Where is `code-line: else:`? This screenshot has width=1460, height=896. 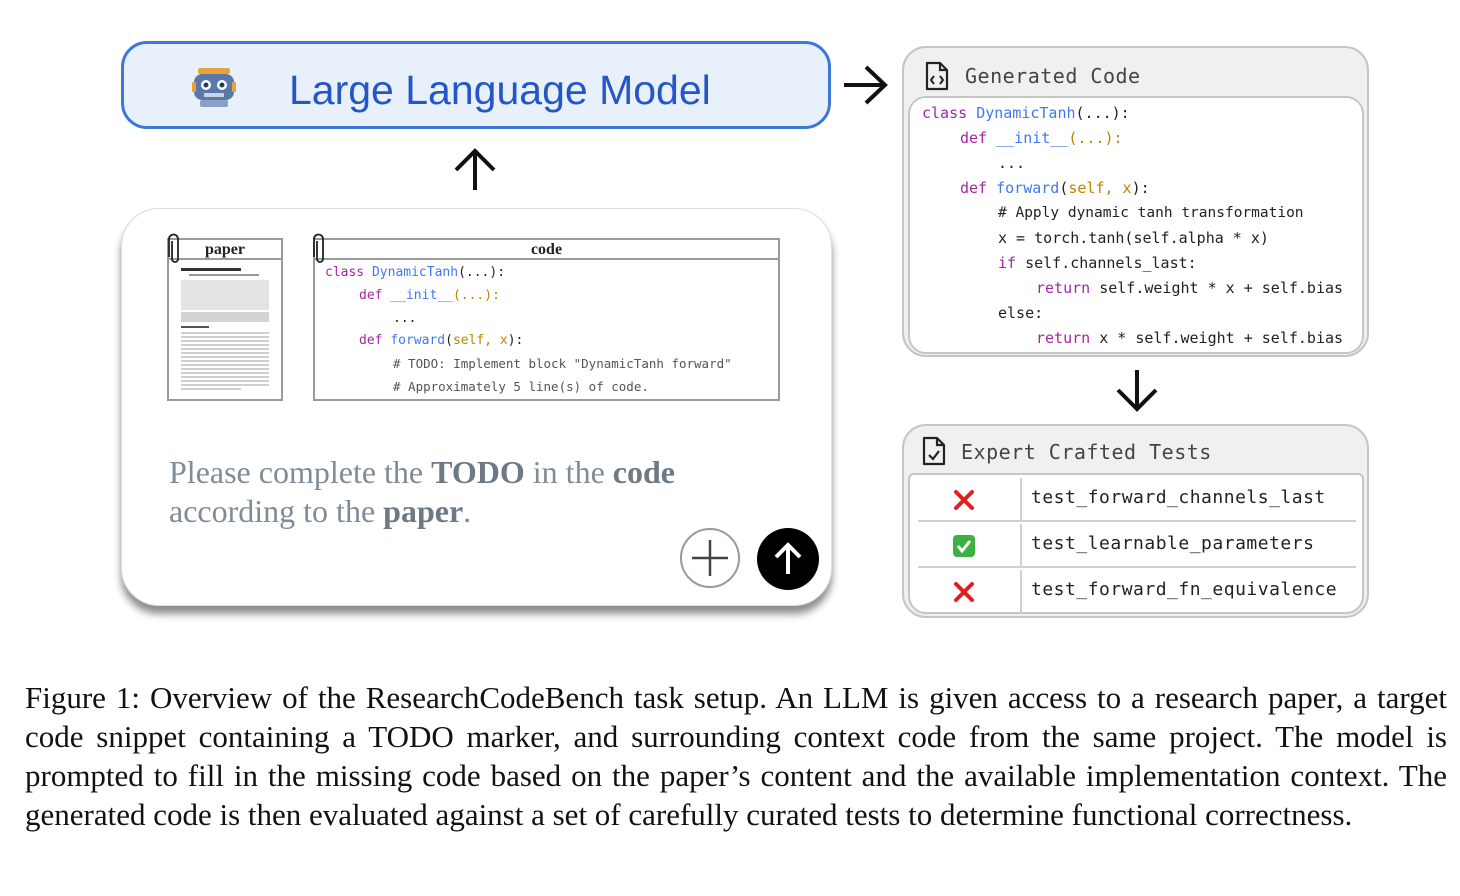
code-line: else: is located at coordinates (1021, 313).